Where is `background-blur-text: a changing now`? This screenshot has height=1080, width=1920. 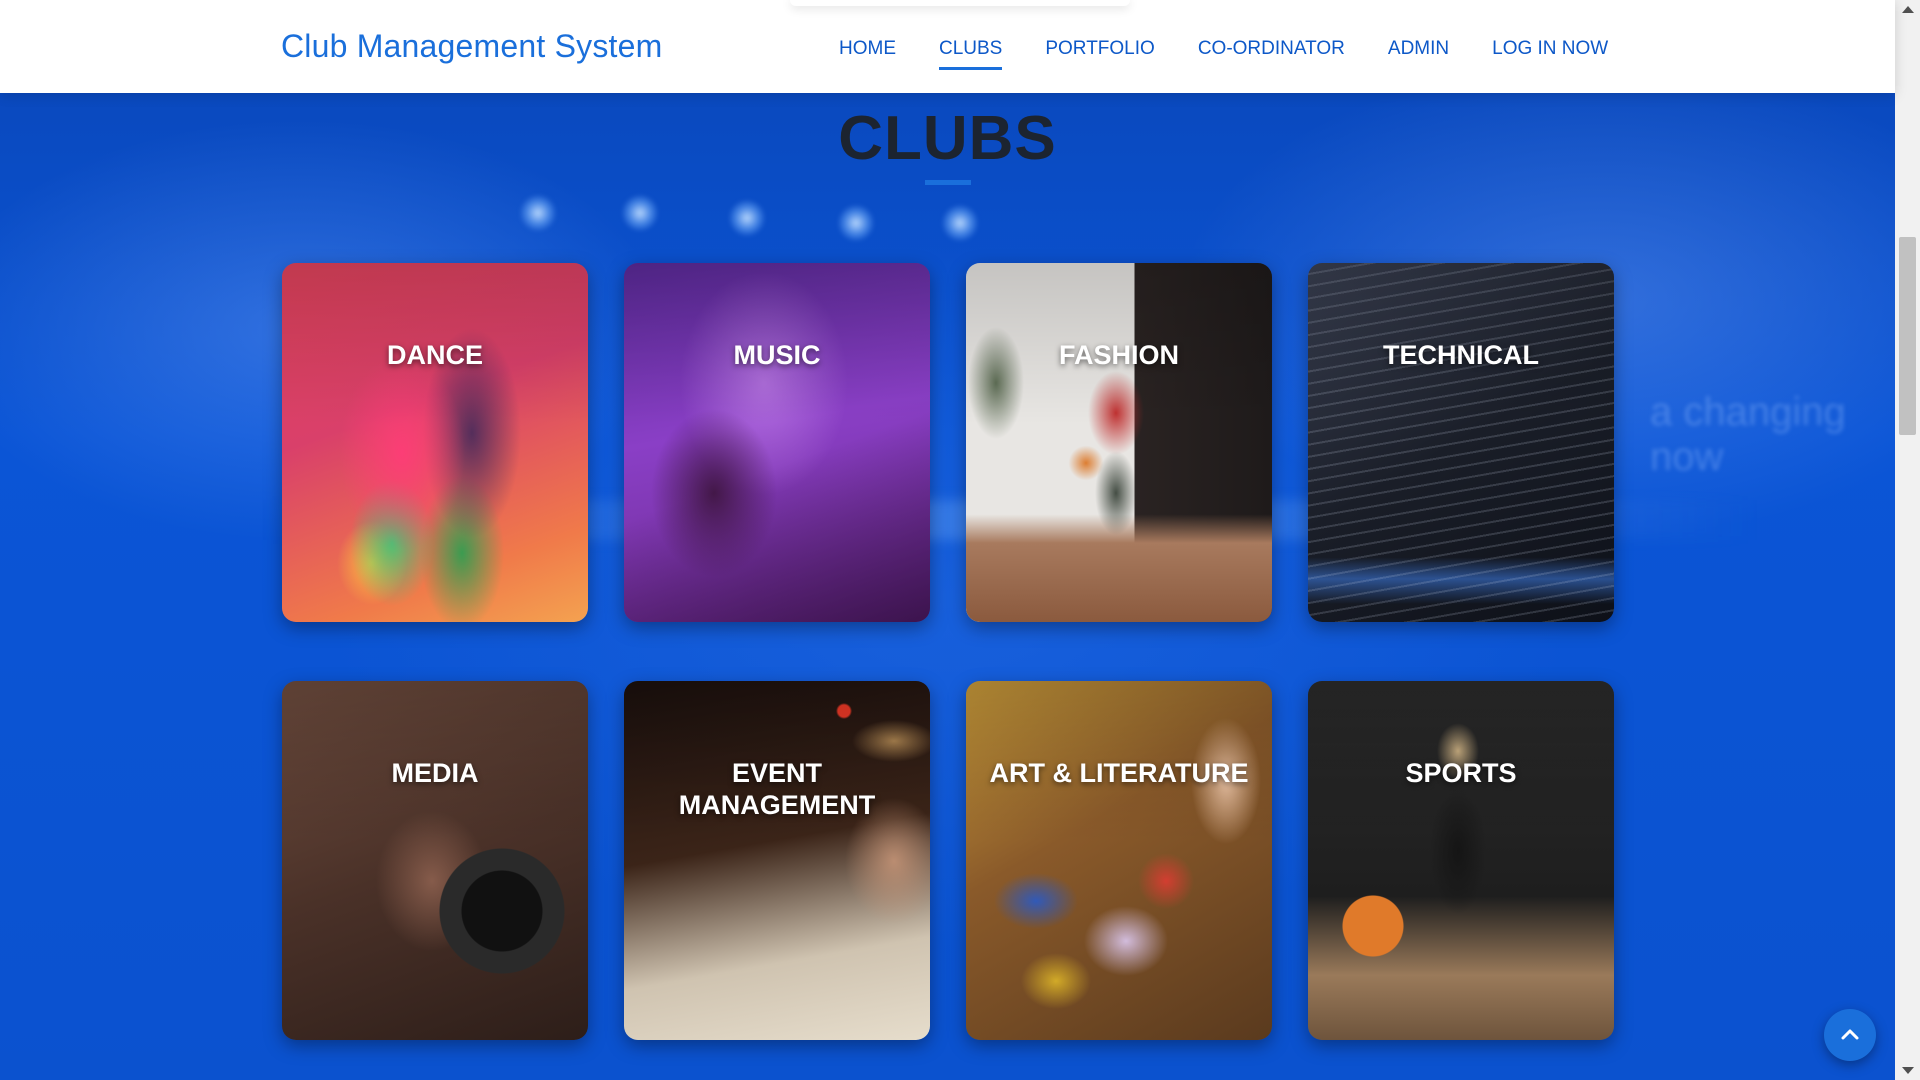
background-blur-text: a changing now is located at coordinates (1748, 434).